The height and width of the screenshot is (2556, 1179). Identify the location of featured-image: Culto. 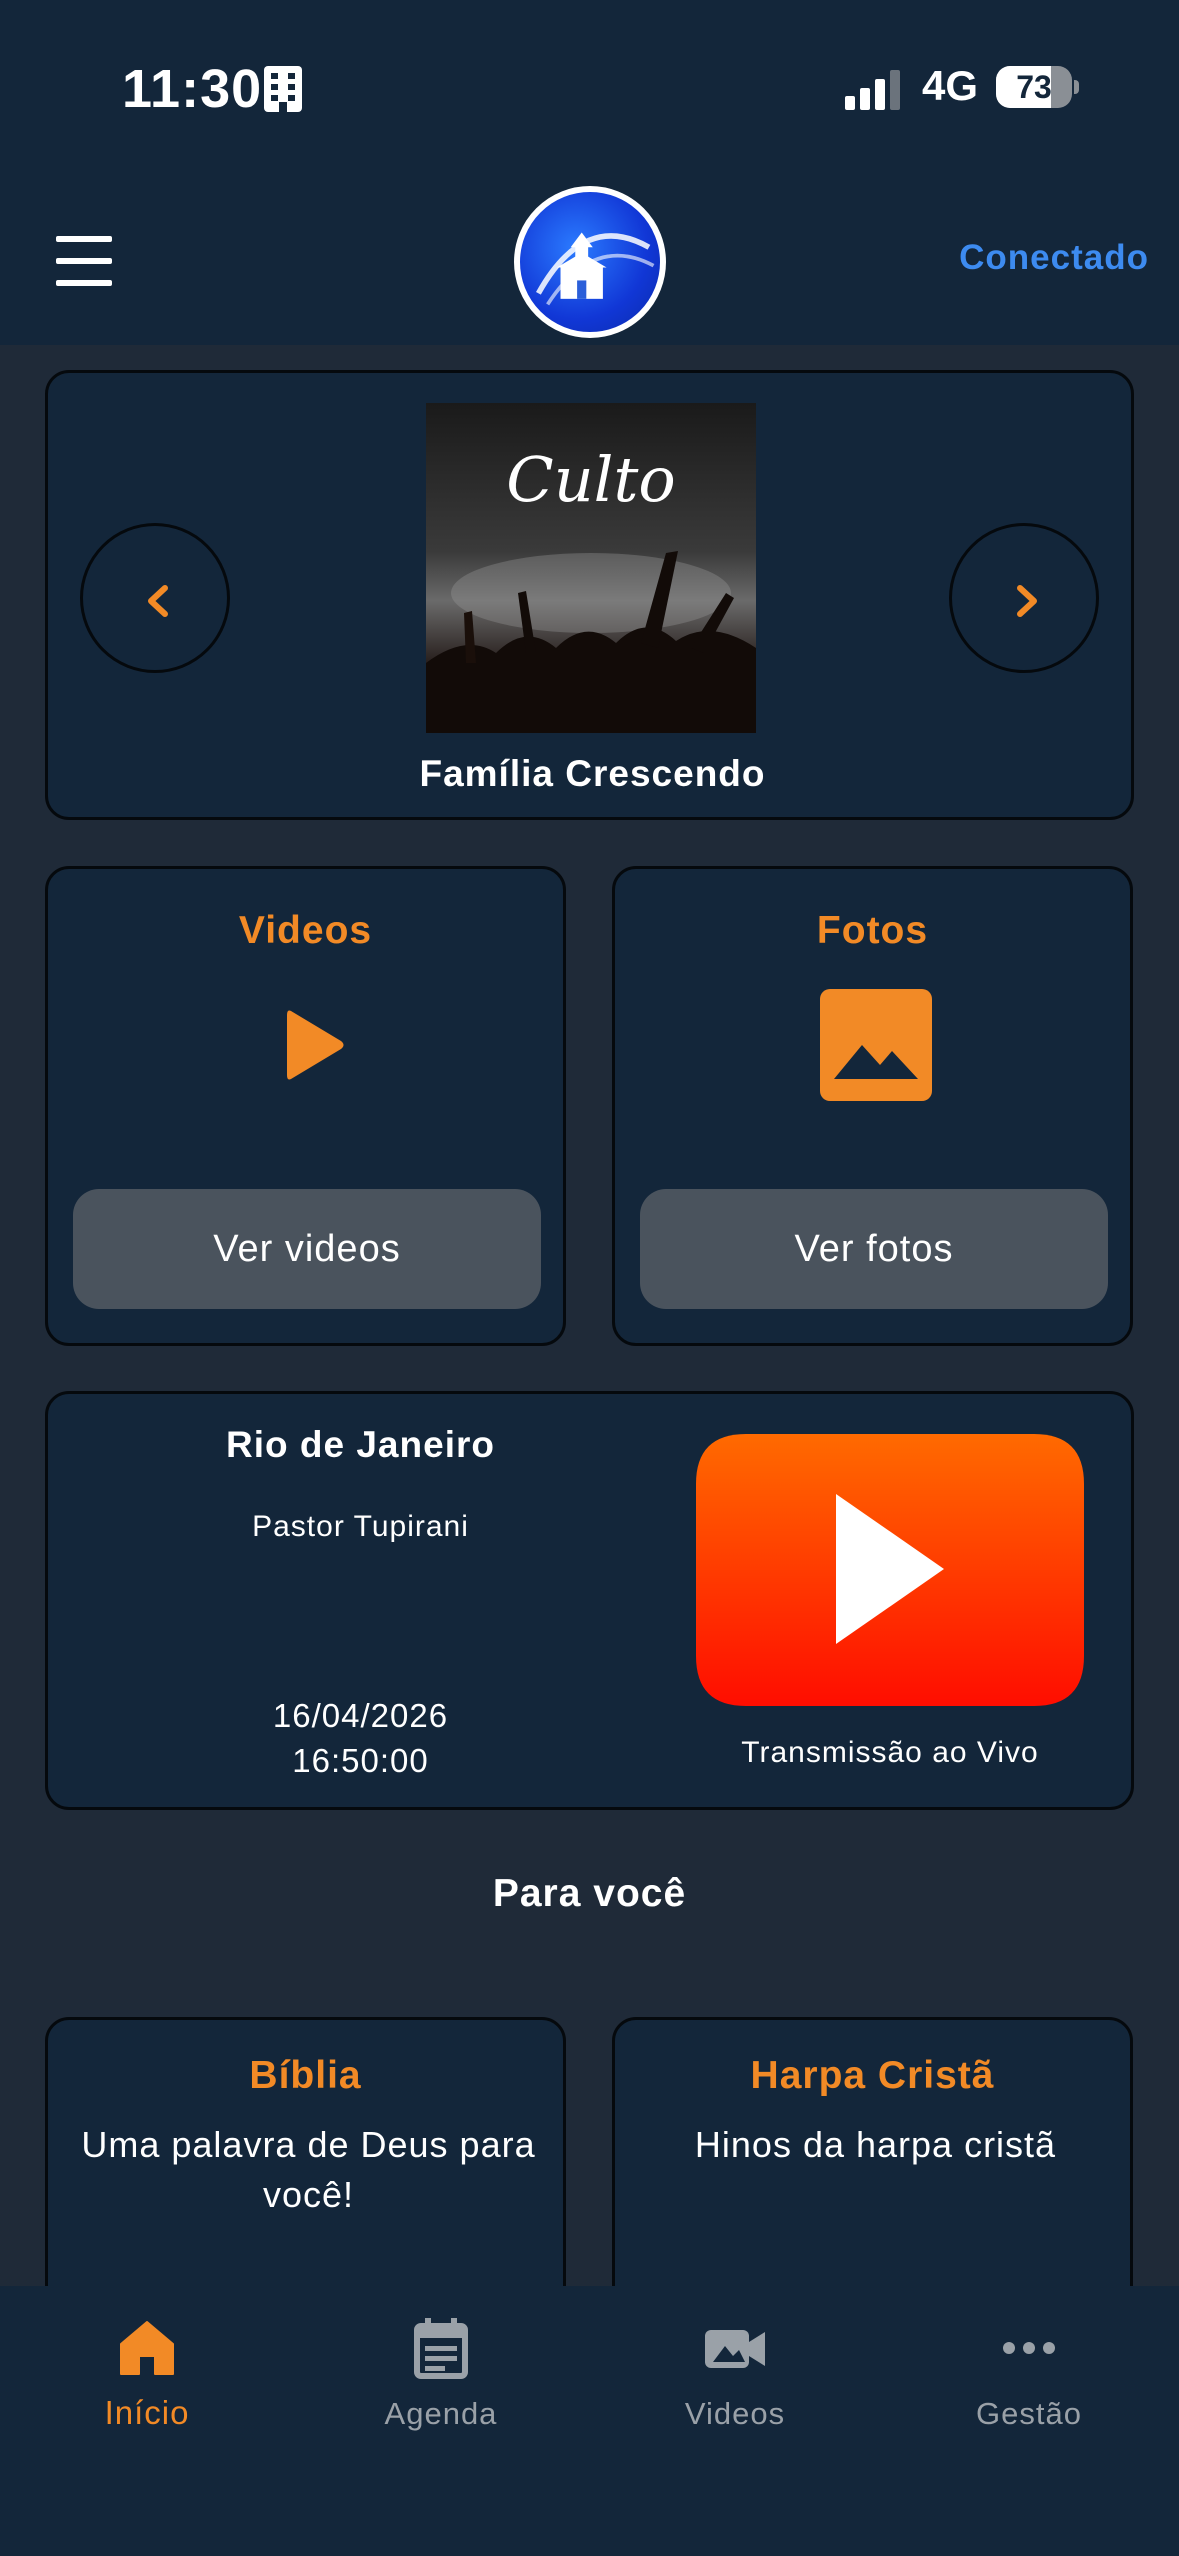
(591, 568).